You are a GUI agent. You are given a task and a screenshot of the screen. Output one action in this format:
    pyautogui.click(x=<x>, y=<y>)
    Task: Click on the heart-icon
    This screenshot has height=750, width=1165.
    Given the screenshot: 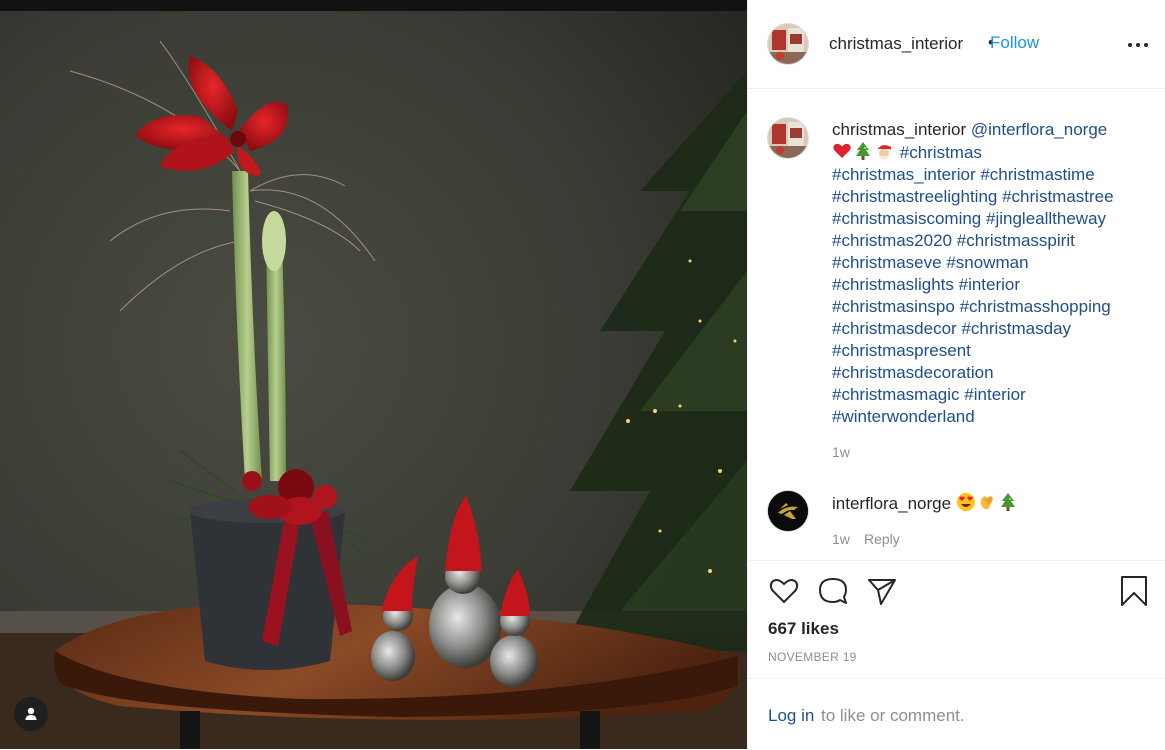 What is the action you would take?
    pyautogui.click(x=784, y=591)
    